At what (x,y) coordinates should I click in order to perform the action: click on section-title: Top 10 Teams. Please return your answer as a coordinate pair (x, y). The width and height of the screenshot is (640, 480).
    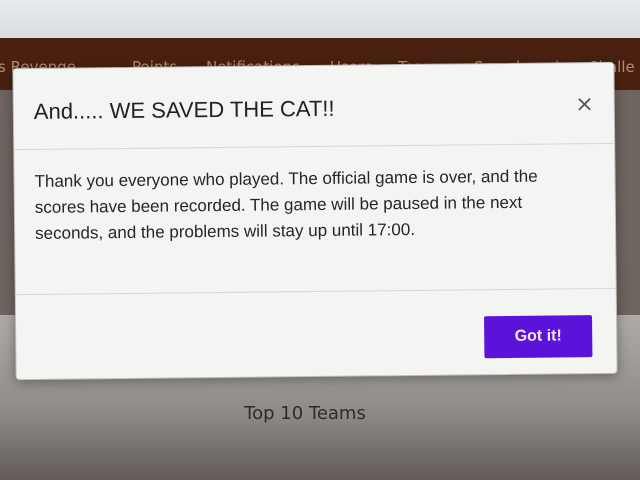
    Looking at the image, I should click on (305, 413).